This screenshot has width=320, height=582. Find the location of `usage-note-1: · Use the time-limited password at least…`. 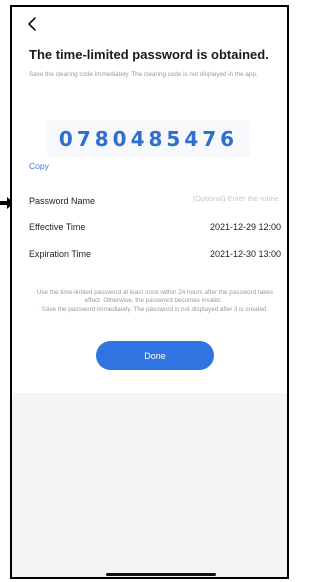

usage-note-1: · Use the time-limited password at least… is located at coordinates (153, 297).